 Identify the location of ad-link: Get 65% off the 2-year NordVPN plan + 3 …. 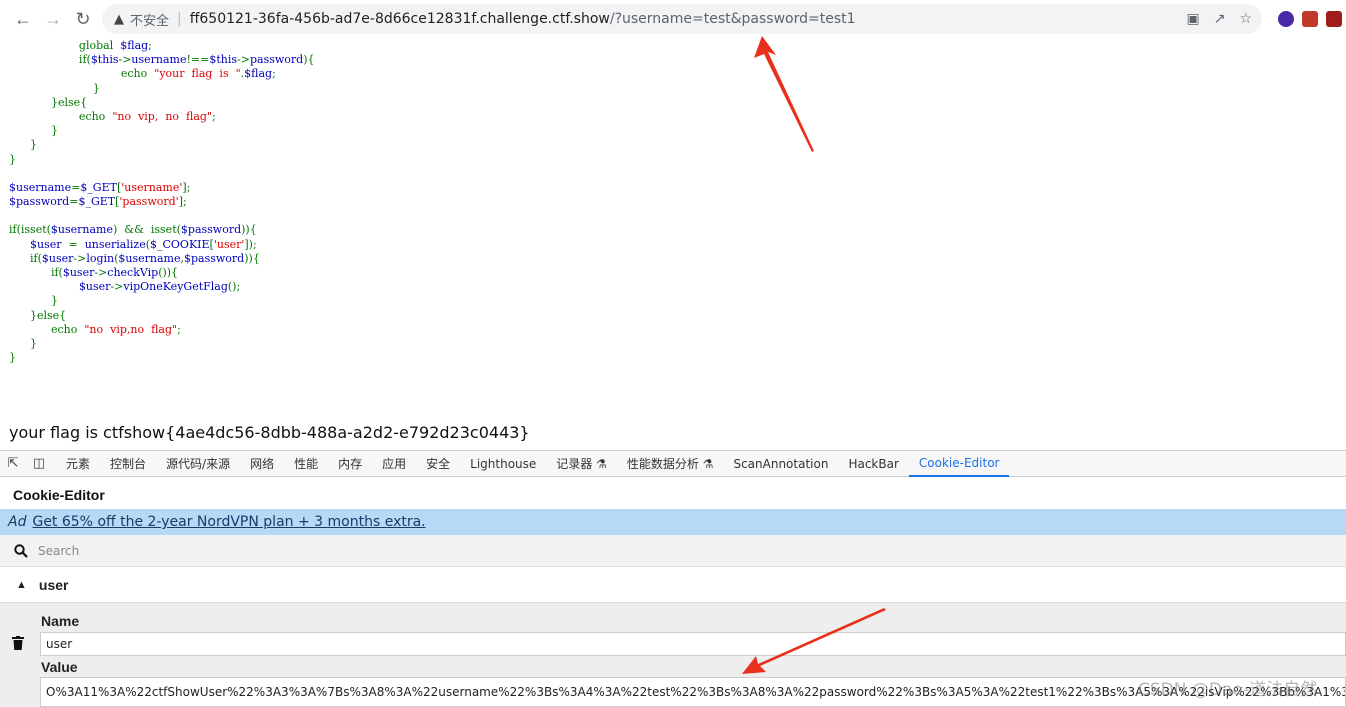
(228, 522).